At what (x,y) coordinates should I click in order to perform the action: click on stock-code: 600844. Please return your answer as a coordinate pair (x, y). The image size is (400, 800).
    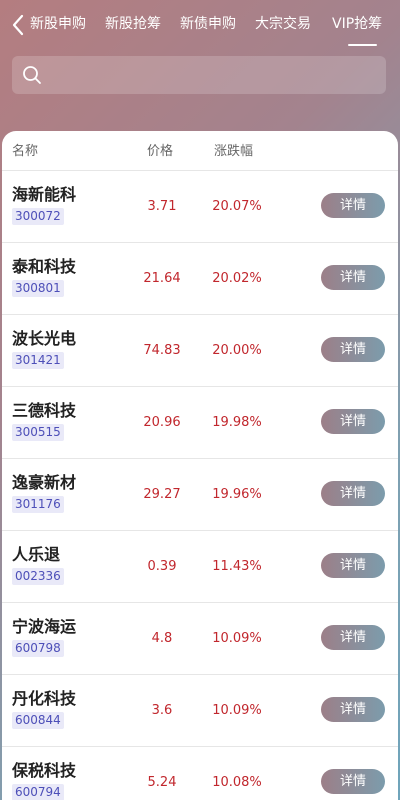
    Looking at the image, I should click on (38, 720).